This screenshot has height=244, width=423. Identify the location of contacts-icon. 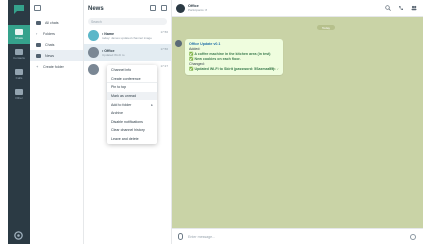
(19, 52).